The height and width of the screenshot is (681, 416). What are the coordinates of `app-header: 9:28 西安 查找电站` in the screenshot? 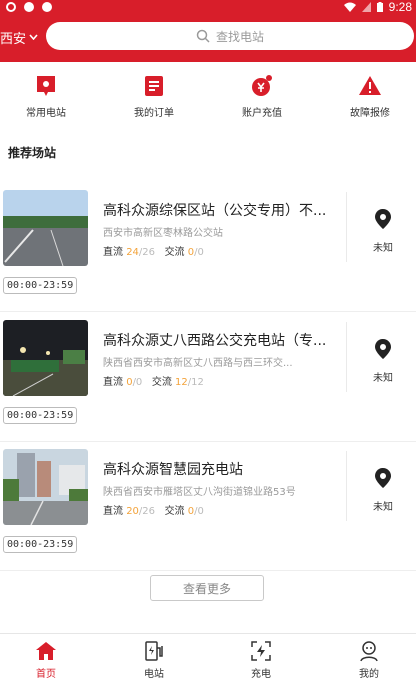 It's located at (208, 31).